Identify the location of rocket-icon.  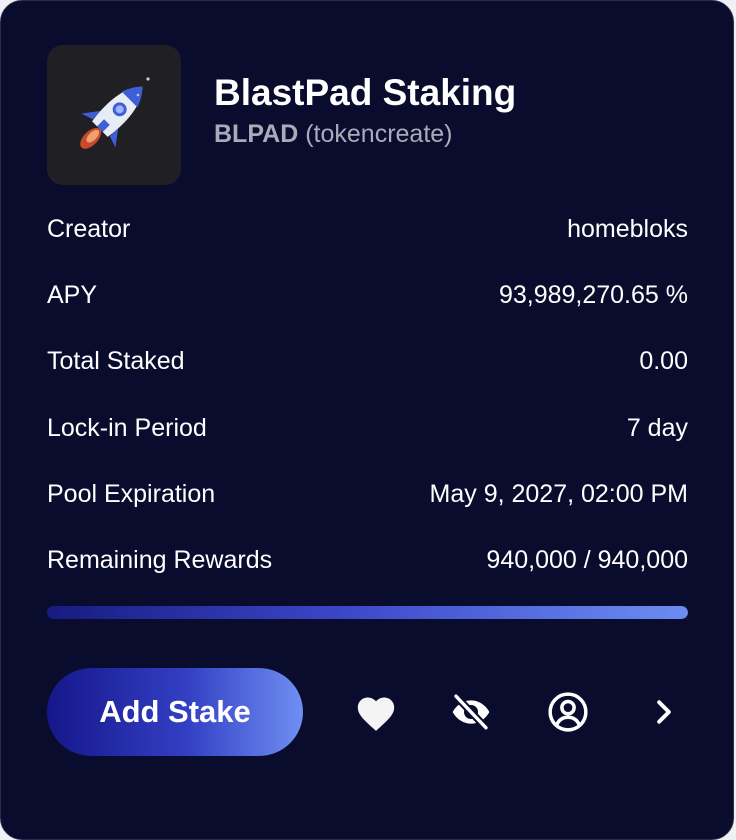
(115, 113).